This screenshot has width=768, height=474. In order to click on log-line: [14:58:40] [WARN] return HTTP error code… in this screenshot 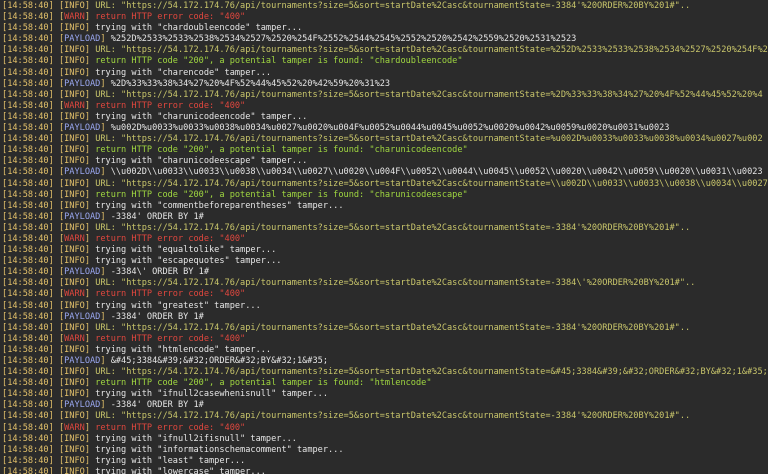, I will do `click(384, 106)`.